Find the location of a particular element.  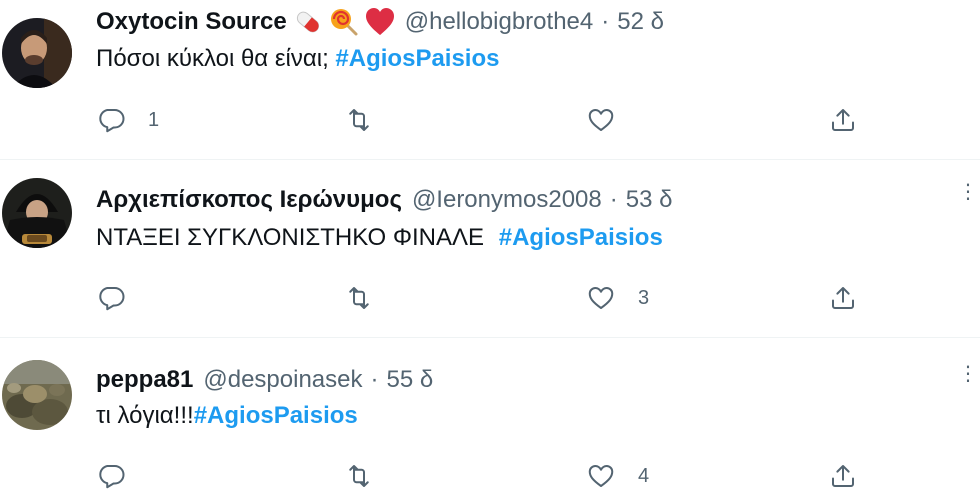

tweet-text: τι λόγια!!!#AgiosPaisios is located at coordinates (227, 416).